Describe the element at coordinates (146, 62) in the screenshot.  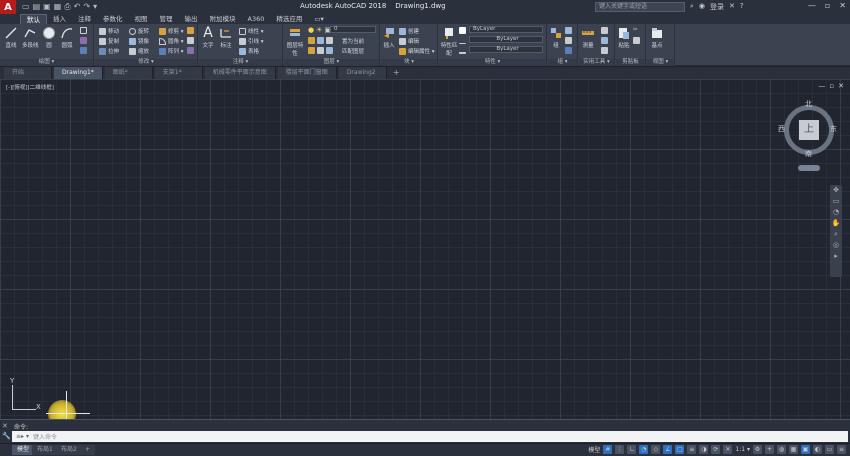
I see `modify-panel-title: 修改 ▾` at that location.